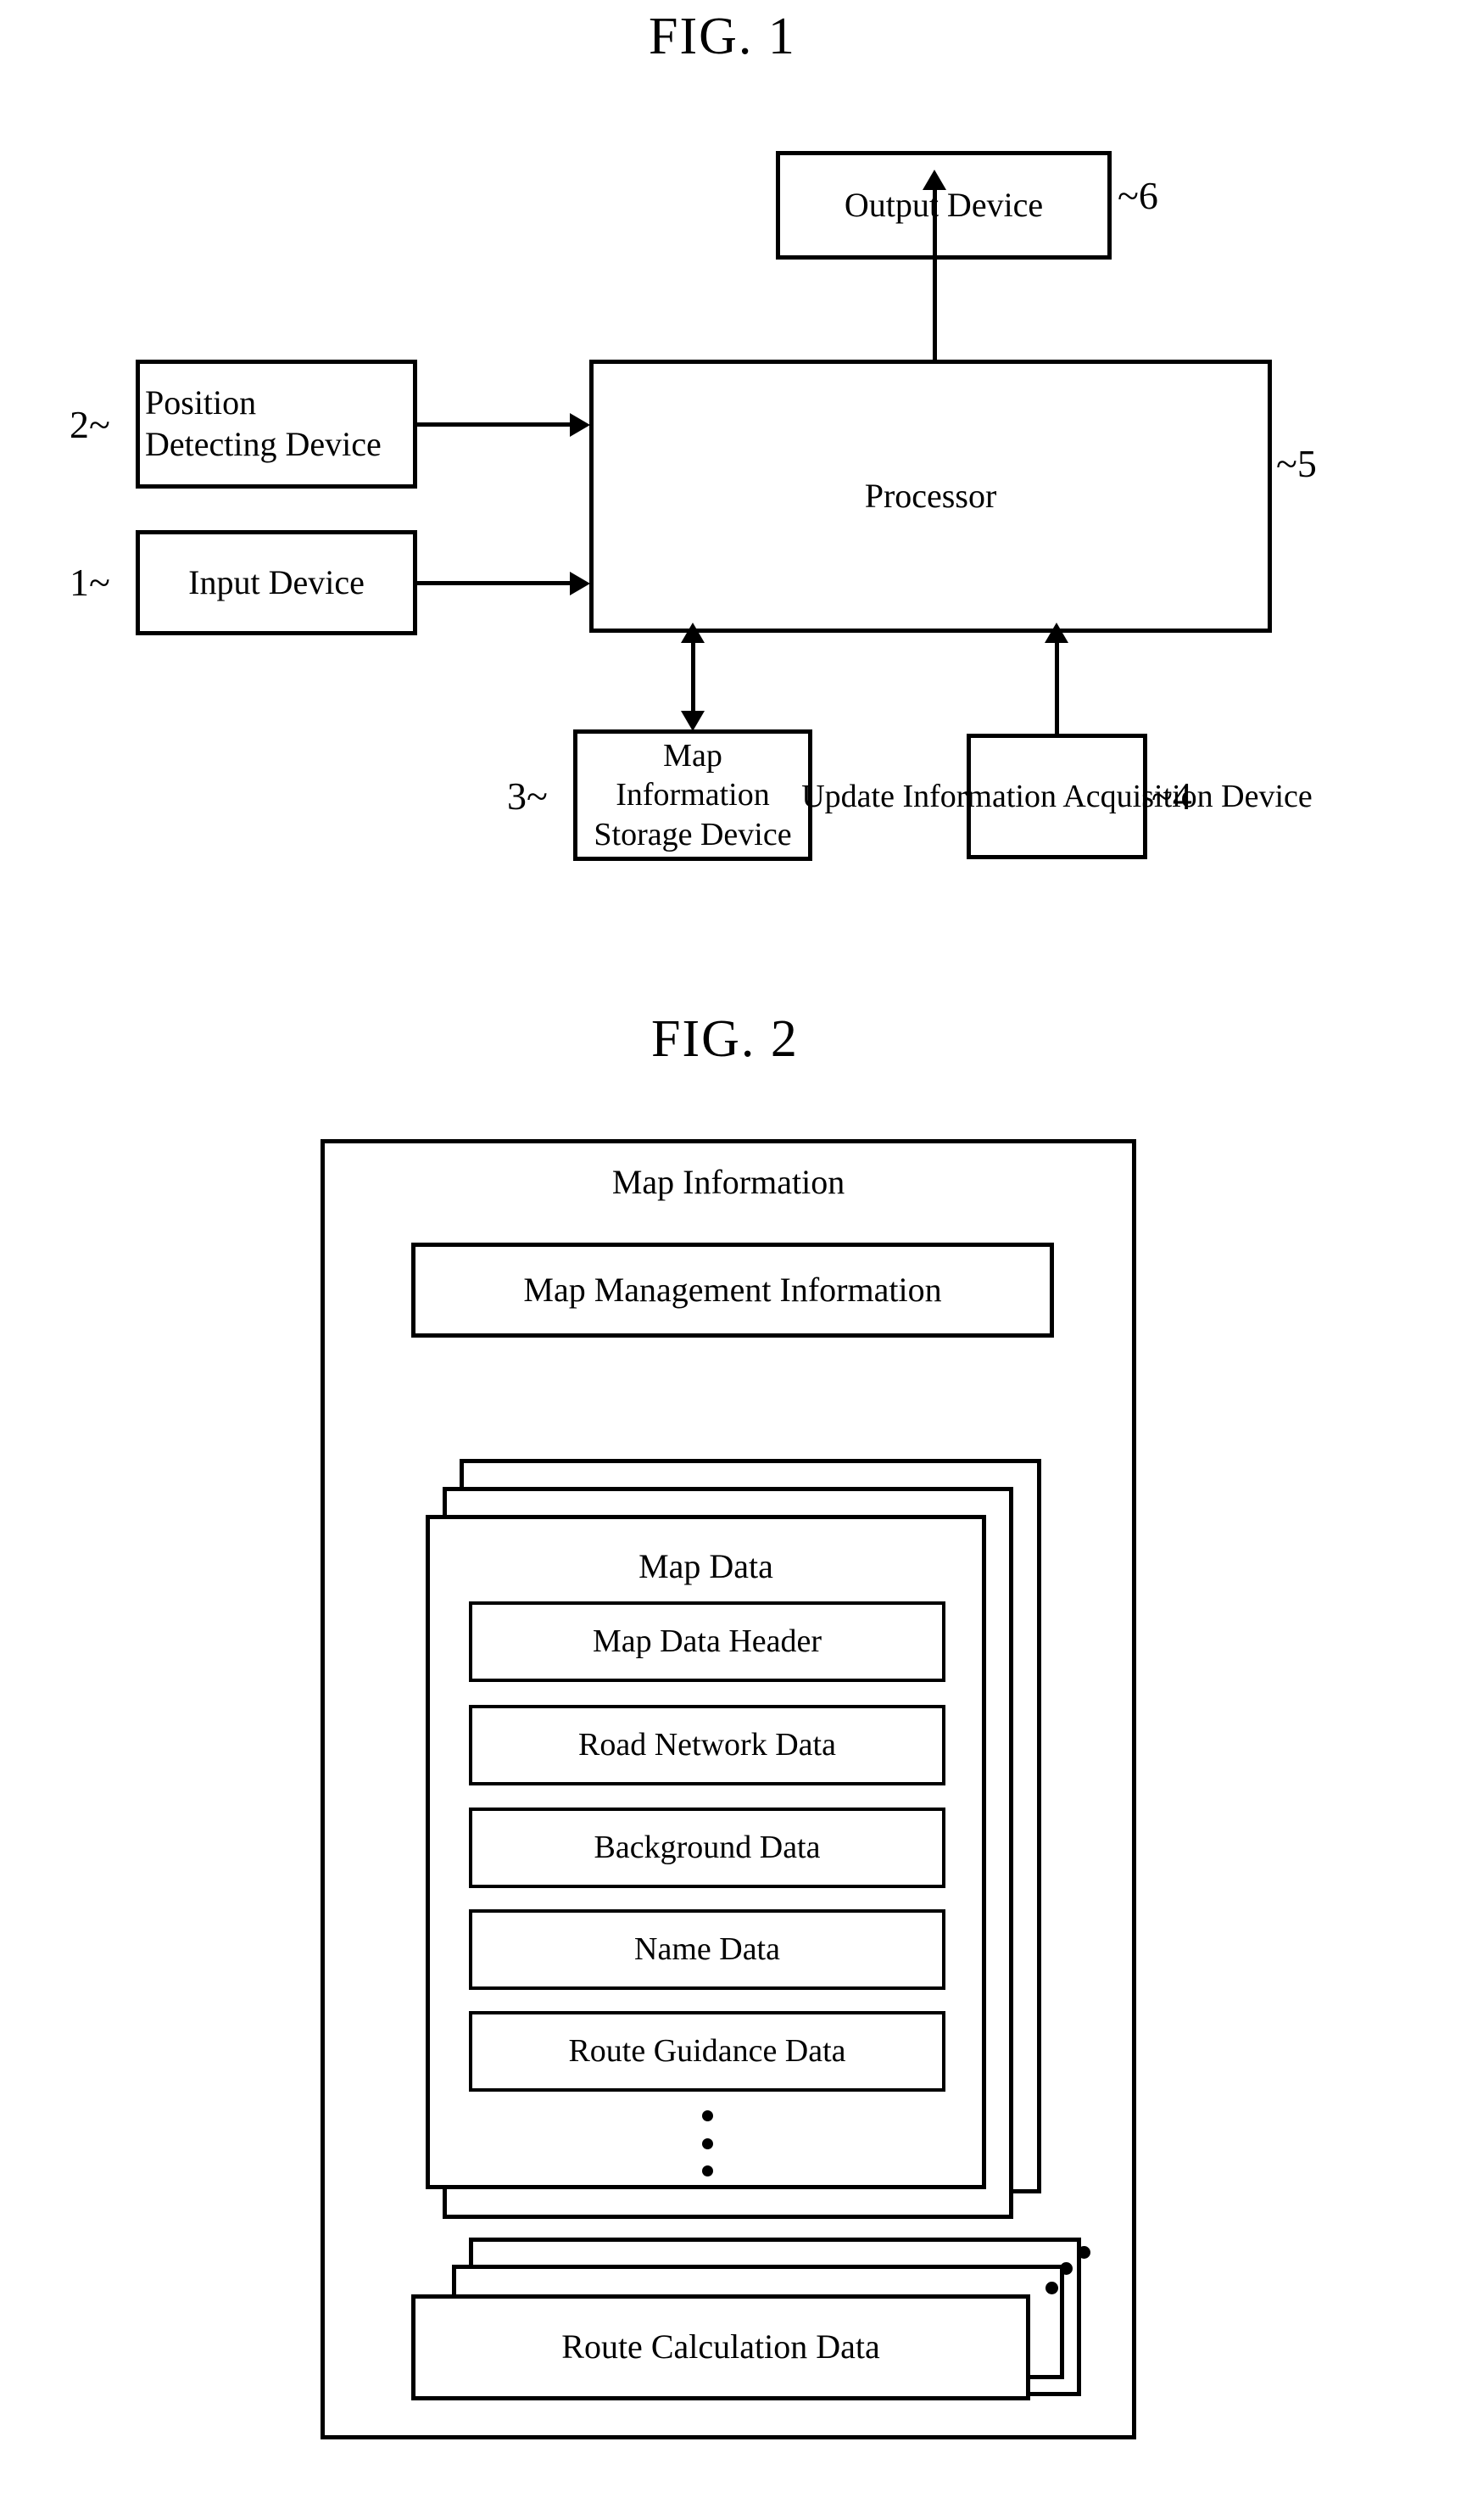 The image size is (1472, 2520). What do you see at coordinates (1057, 686) in the screenshot?
I see `connector-update-acquisition-to-processor` at bounding box center [1057, 686].